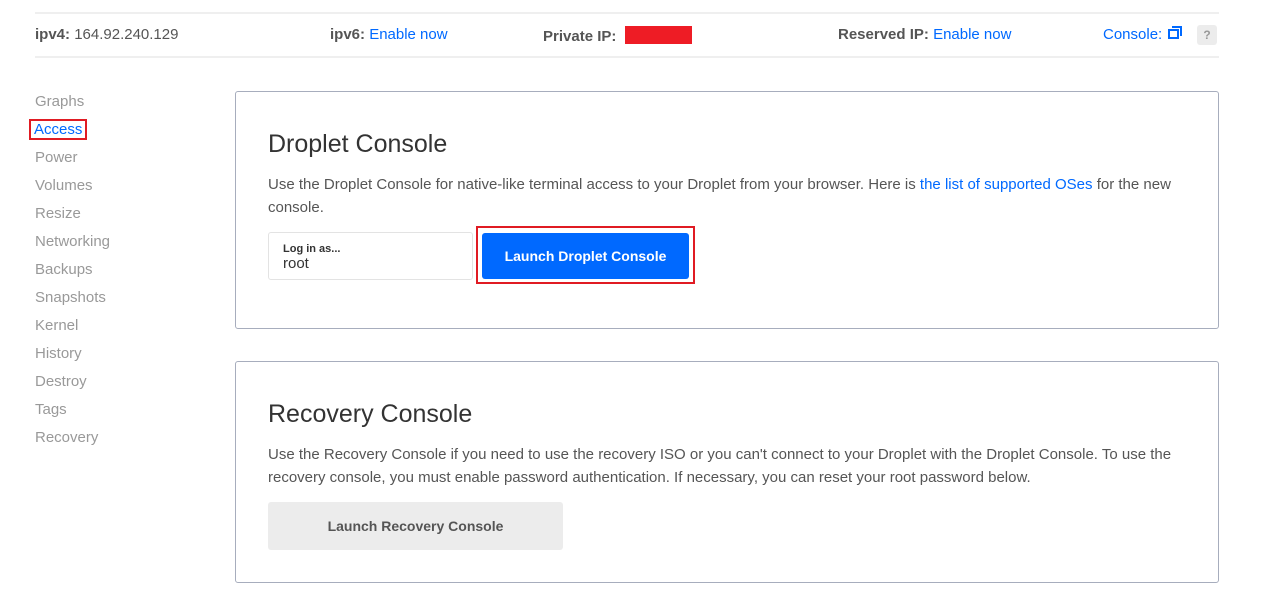  What do you see at coordinates (69, 133) in the screenshot?
I see `sidebar-item-access: Access` at bounding box center [69, 133].